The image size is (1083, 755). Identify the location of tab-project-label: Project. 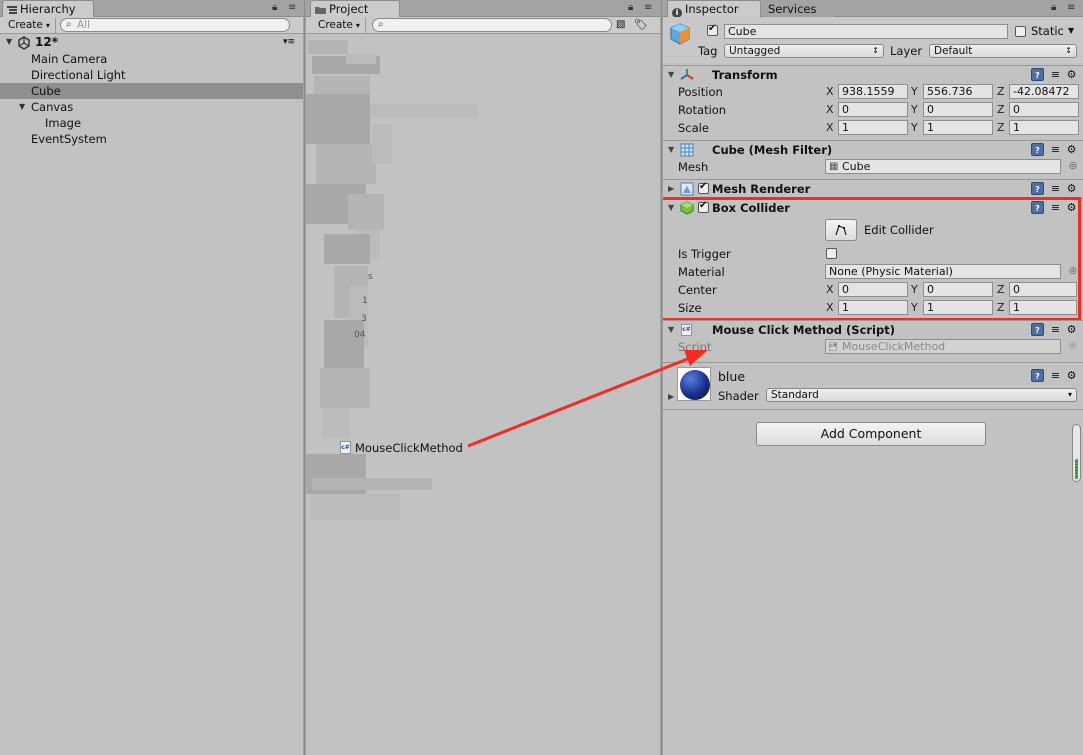
(349, 9).